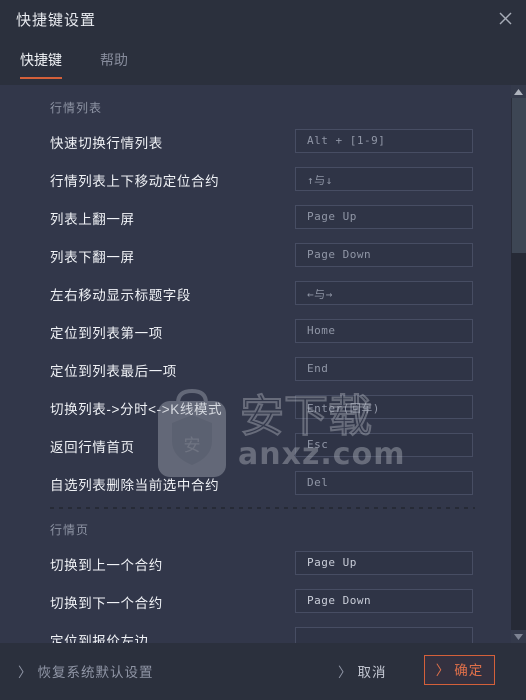  I want to click on shortcut-key-input: End, so click(384, 369).